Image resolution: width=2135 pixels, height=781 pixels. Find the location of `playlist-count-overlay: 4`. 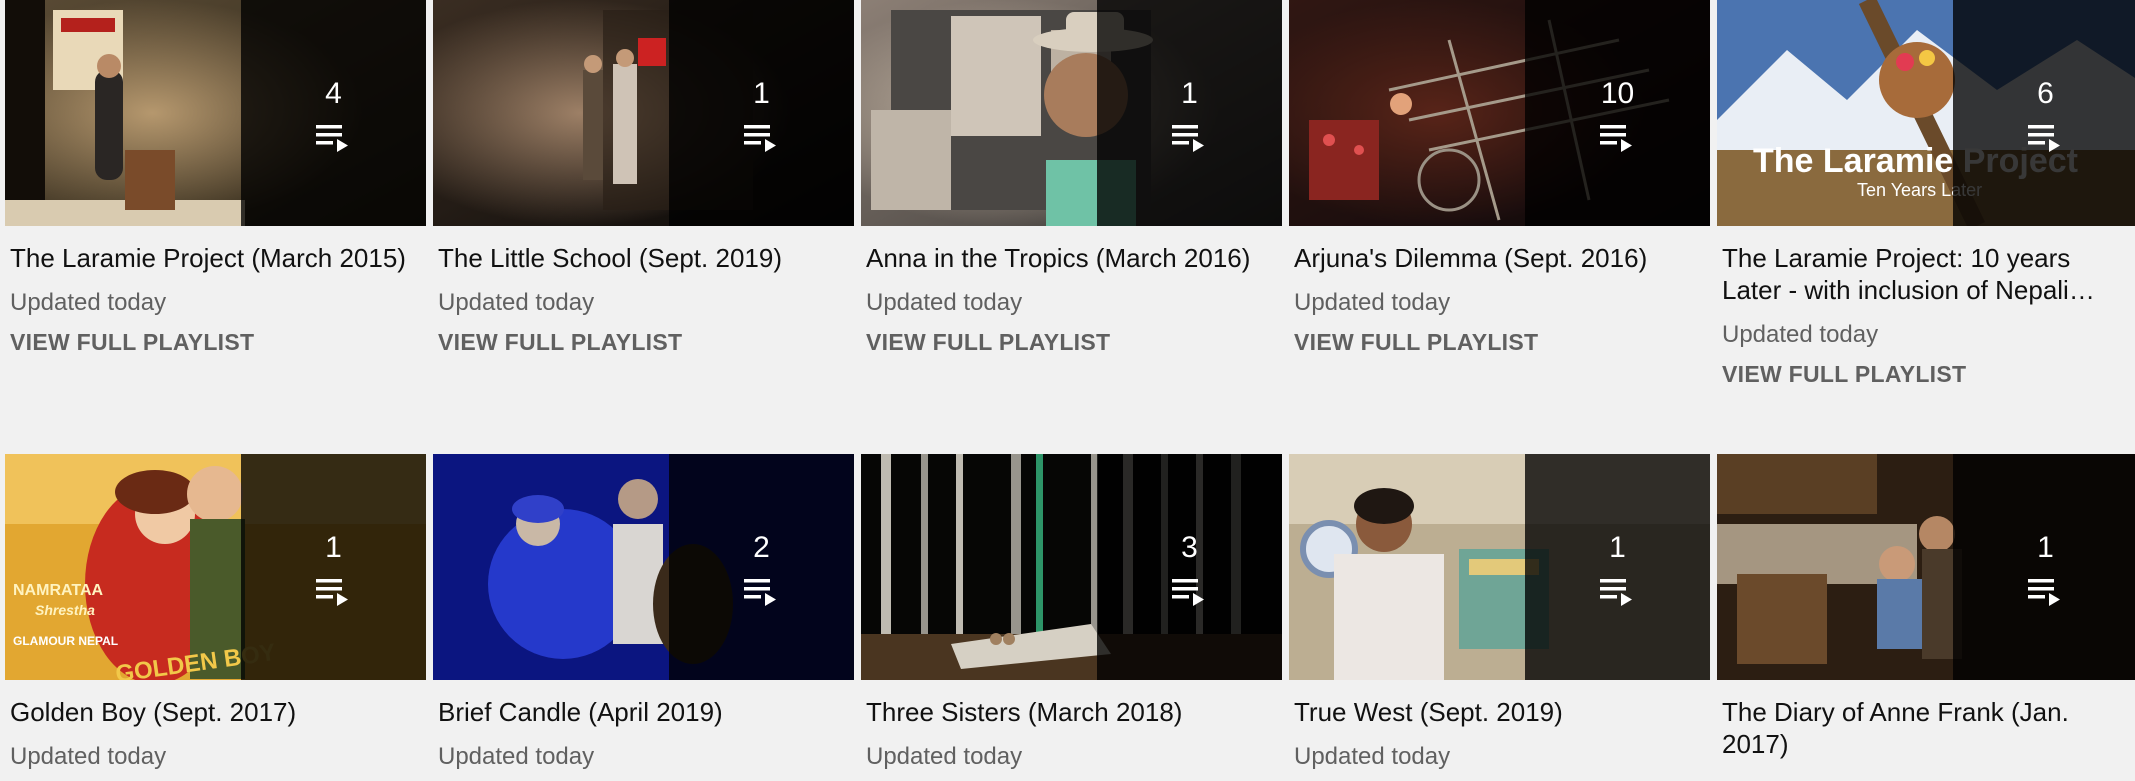

playlist-count-overlay: 4 is located at coordinates (333, 113).